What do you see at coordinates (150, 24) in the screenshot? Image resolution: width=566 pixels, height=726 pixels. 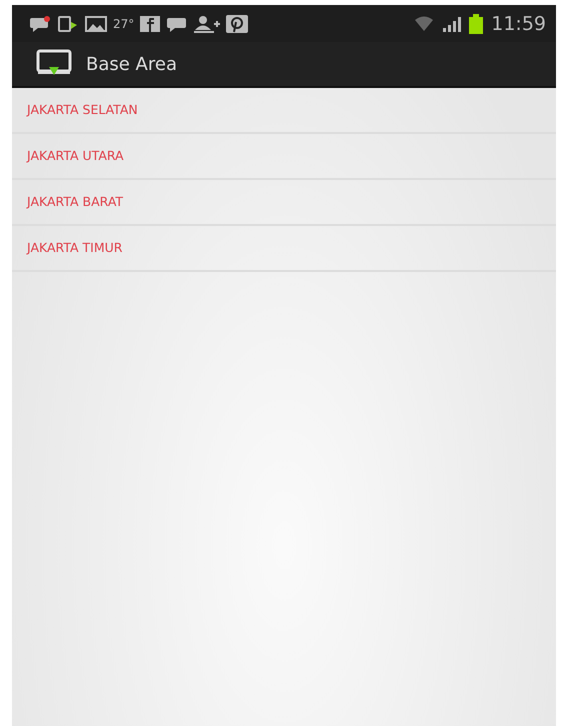 I see `facebook-icon` at bounding box center [150, 24].